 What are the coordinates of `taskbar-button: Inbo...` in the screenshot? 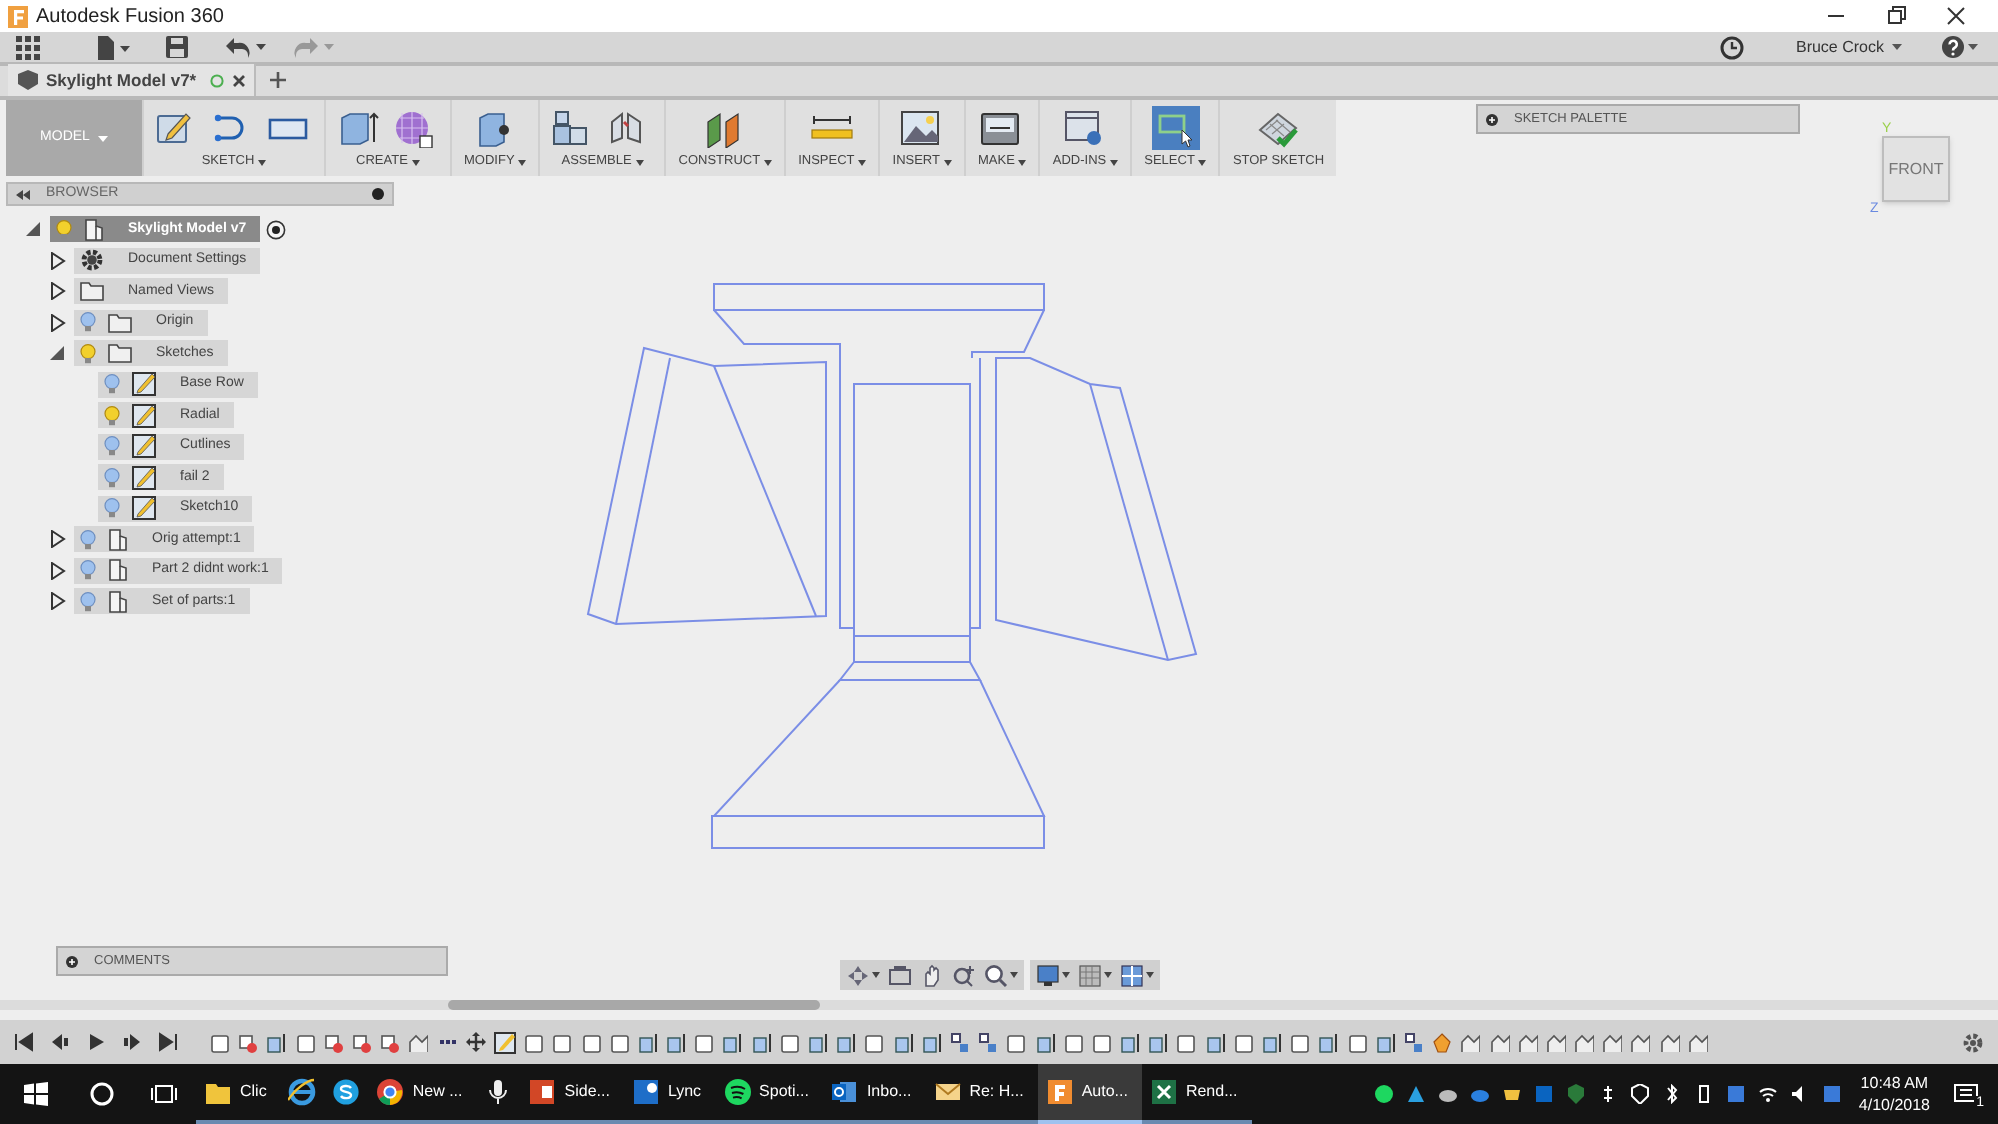 It's located at (874, 1094).